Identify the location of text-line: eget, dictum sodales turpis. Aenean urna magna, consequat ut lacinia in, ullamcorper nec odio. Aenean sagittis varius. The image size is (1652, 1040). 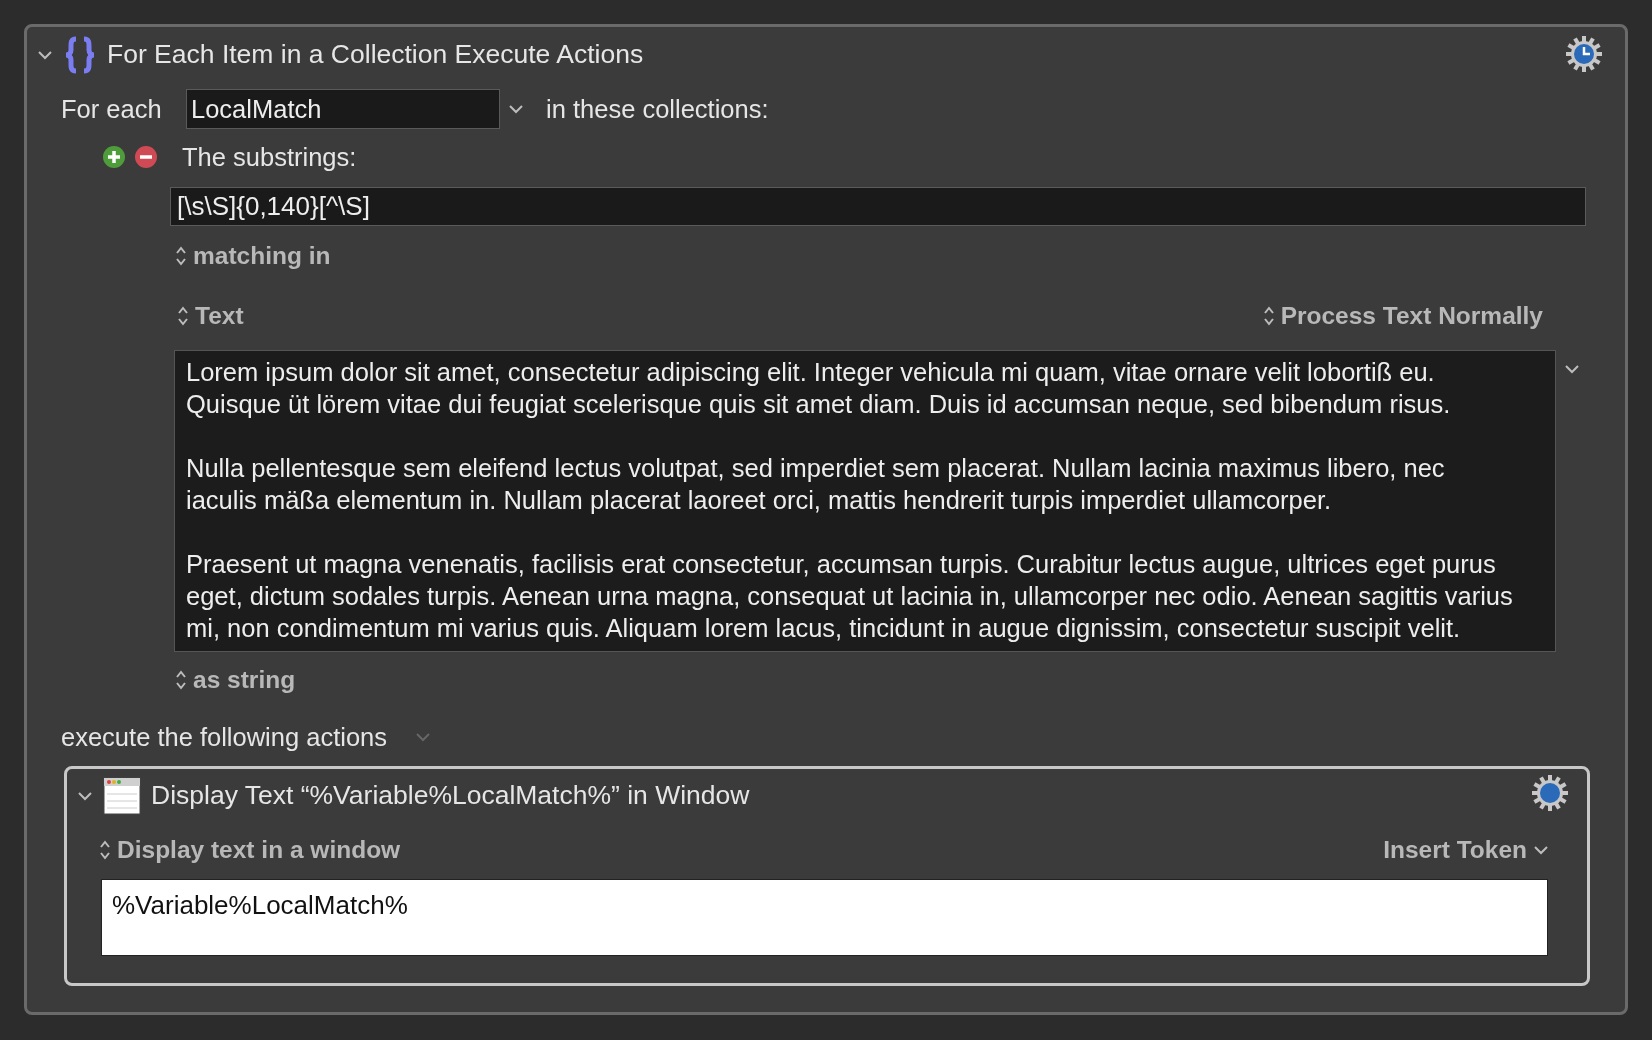
(849, 596).